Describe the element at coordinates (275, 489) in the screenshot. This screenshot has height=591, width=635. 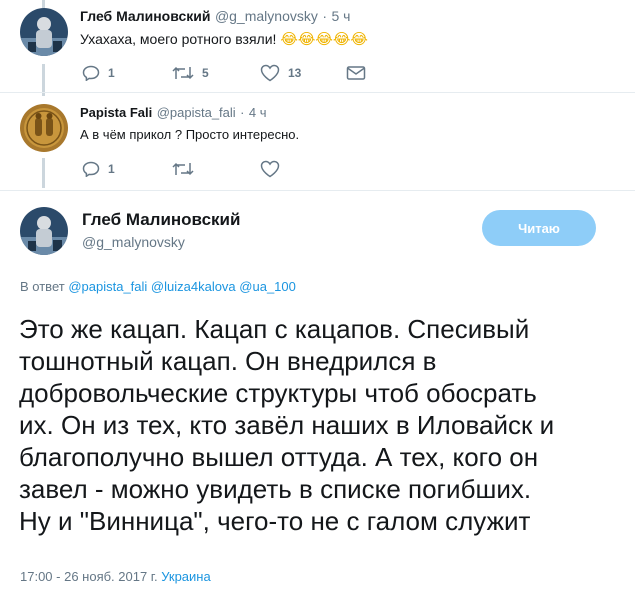
I see `text-line: завел - можно увидеть в списке погибших.` at that location.